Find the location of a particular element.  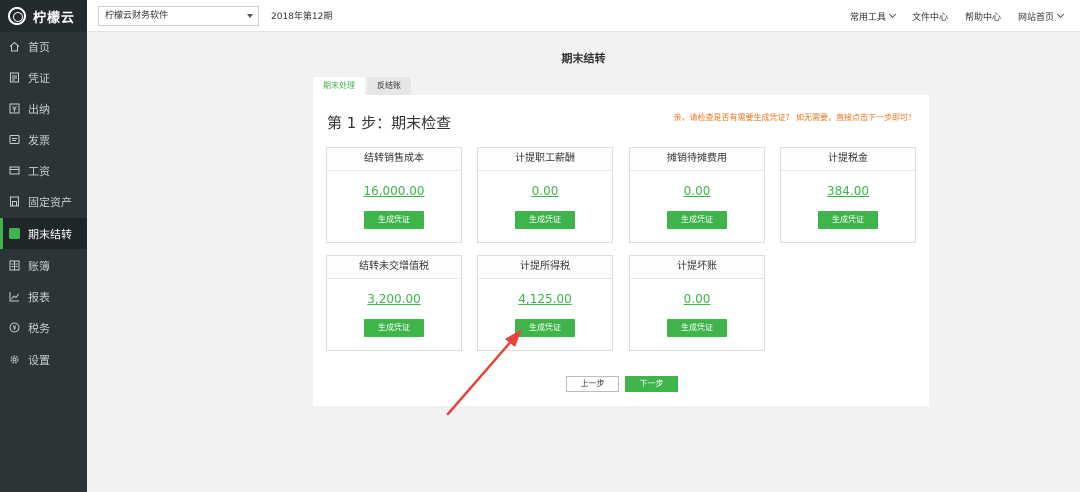

sidebar-item-label: 设置 is located at coordinates (39, 360).